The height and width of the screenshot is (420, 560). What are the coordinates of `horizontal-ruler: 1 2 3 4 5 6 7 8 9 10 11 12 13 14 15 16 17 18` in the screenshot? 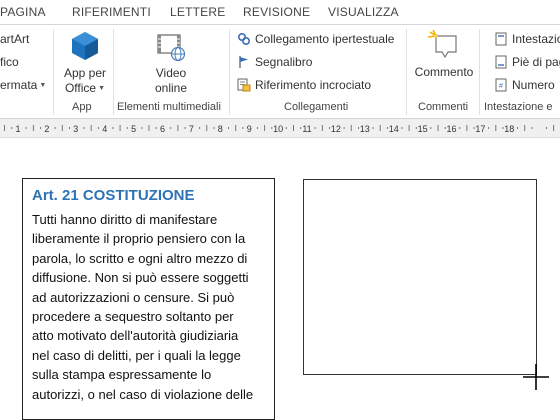 It's located at (280, 128).